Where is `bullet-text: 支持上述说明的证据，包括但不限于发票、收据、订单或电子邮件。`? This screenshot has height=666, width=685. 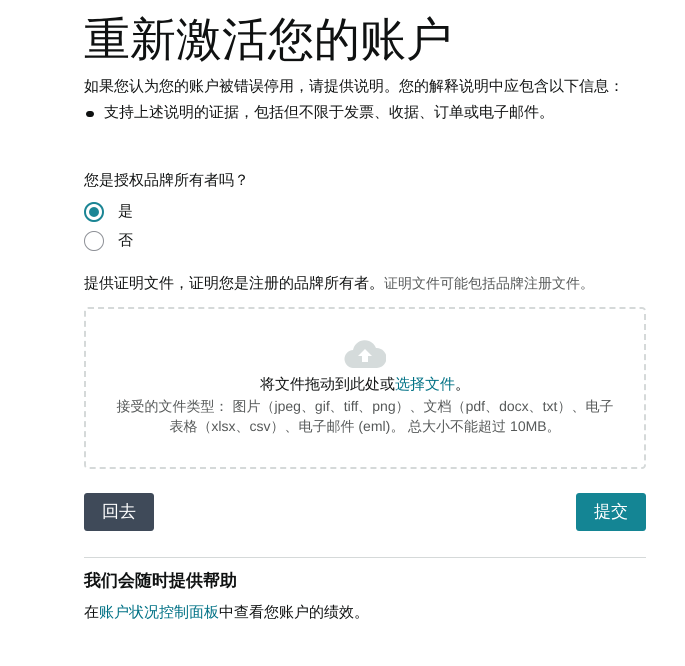 bullet-text: 支持上述说明的证据，包括但不限于发票、收据、订单或电子邮件。 is located at coordinates (329, 113).